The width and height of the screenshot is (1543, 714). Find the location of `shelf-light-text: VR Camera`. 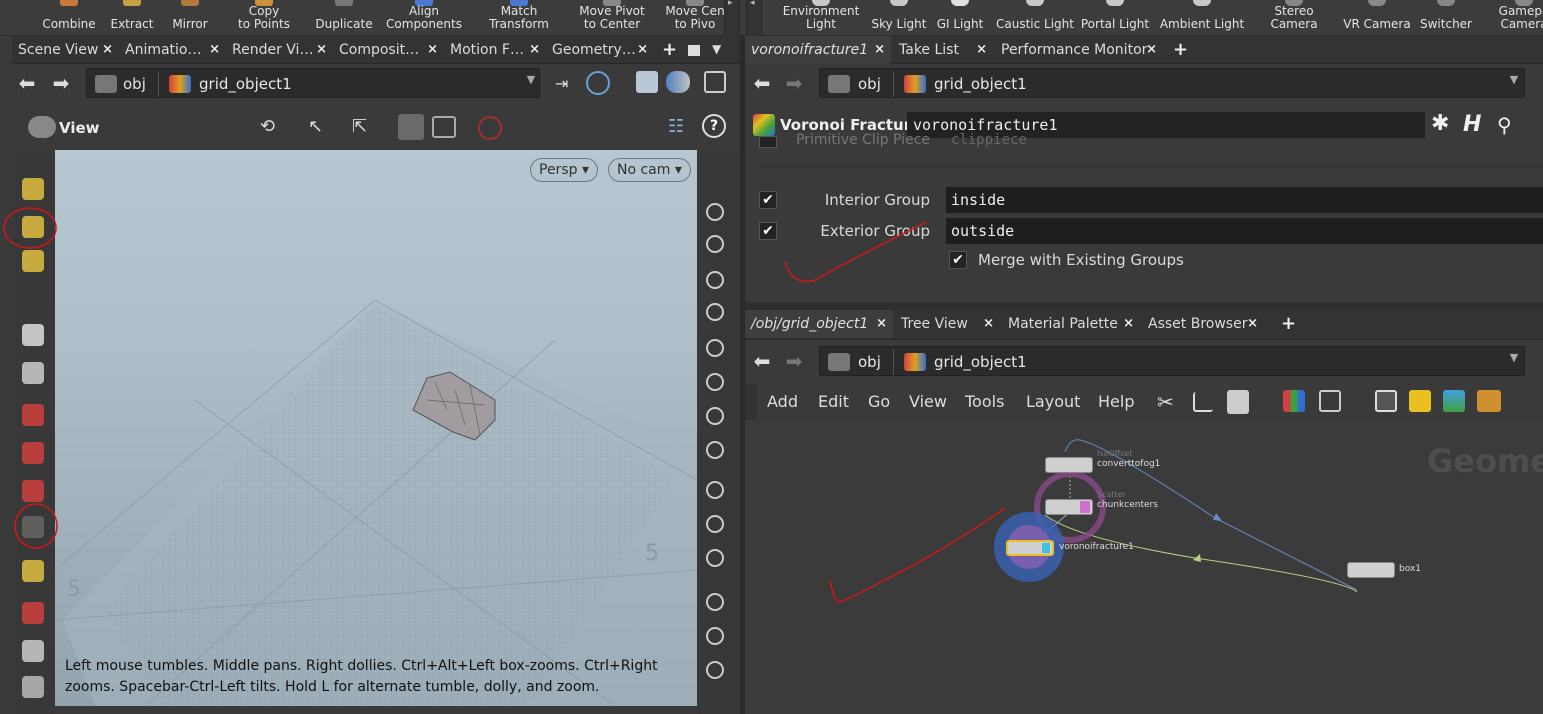

shelf-light-text: VR Camera is located at coordinates (1377, 24).